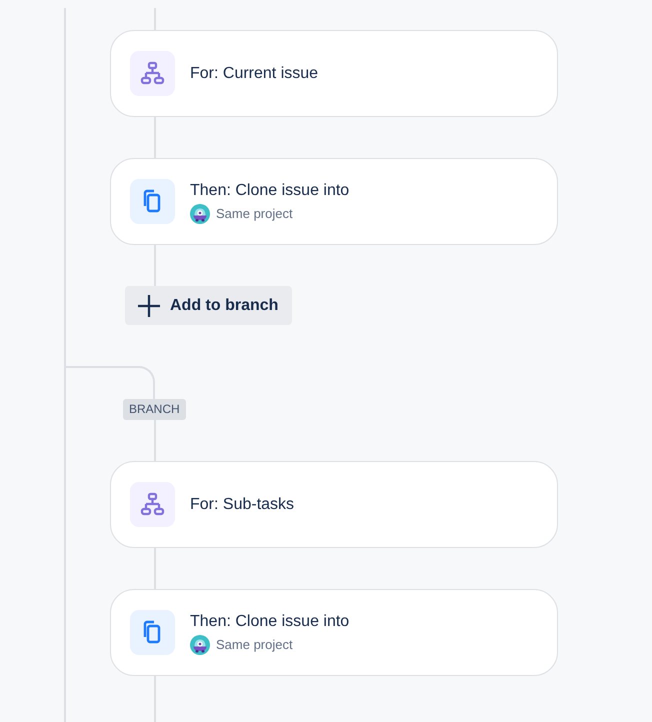  What do you see at coordinates (208, 305) in the screenshot?
I see `add-to-branch-button: Add to branch` at bounding box center [208, 305].